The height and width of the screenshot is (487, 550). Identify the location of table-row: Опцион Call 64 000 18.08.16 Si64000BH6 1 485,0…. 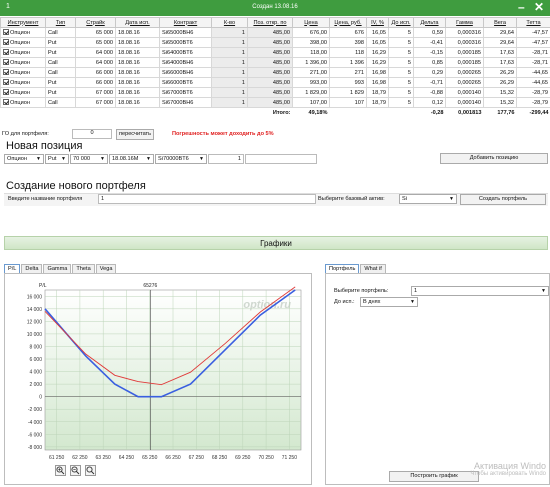
(275, 62).